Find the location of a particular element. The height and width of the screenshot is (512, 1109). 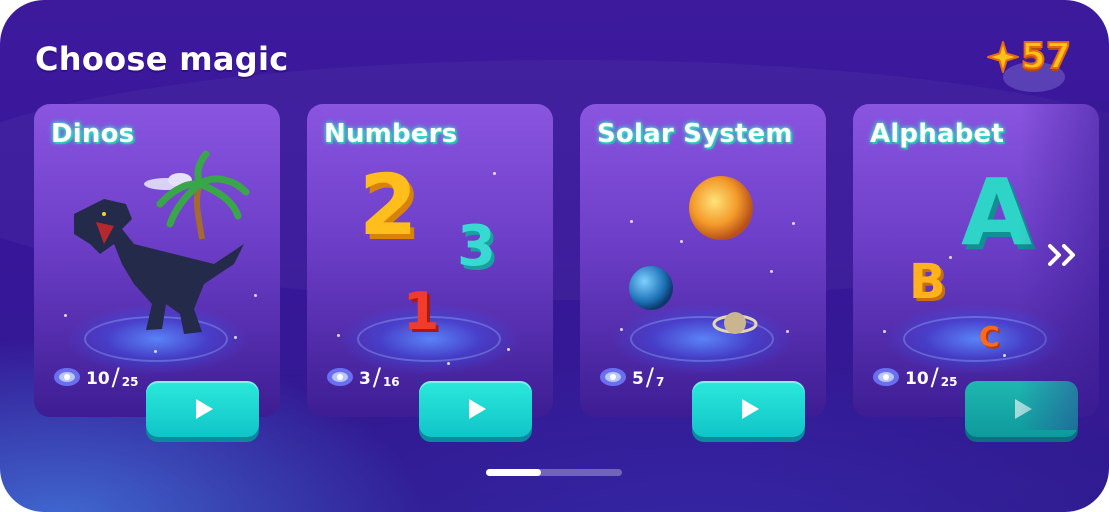

progress-current: 5 is located at coordinates (638, 379).